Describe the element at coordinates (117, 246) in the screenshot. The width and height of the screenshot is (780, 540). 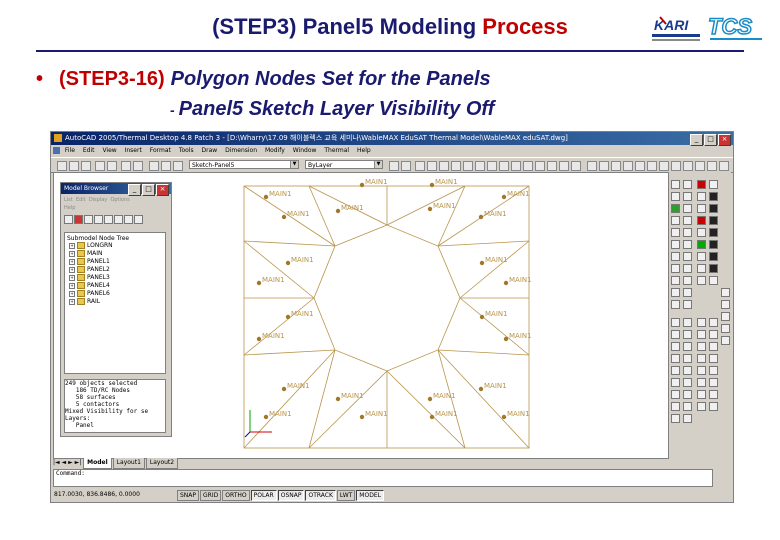
I see `tree-item: + LONGRN` at that location.